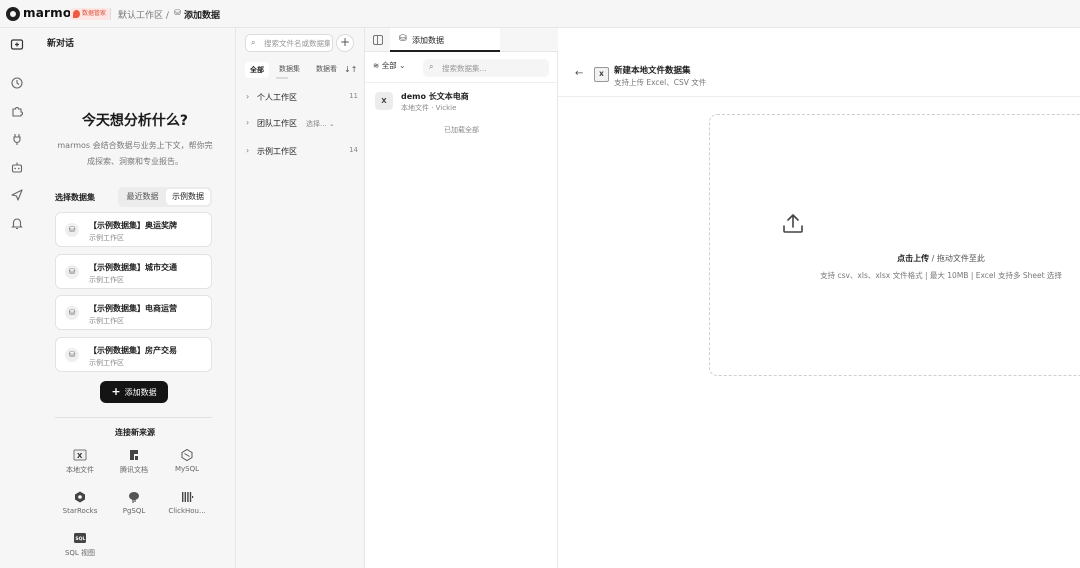 This screenshot has height=568, width=1080. What do you see at coordinates (133, 267) in the screenshot?
I see `dataset-name: 【示例数据集】城市交通` at bounding box center [133, 267].